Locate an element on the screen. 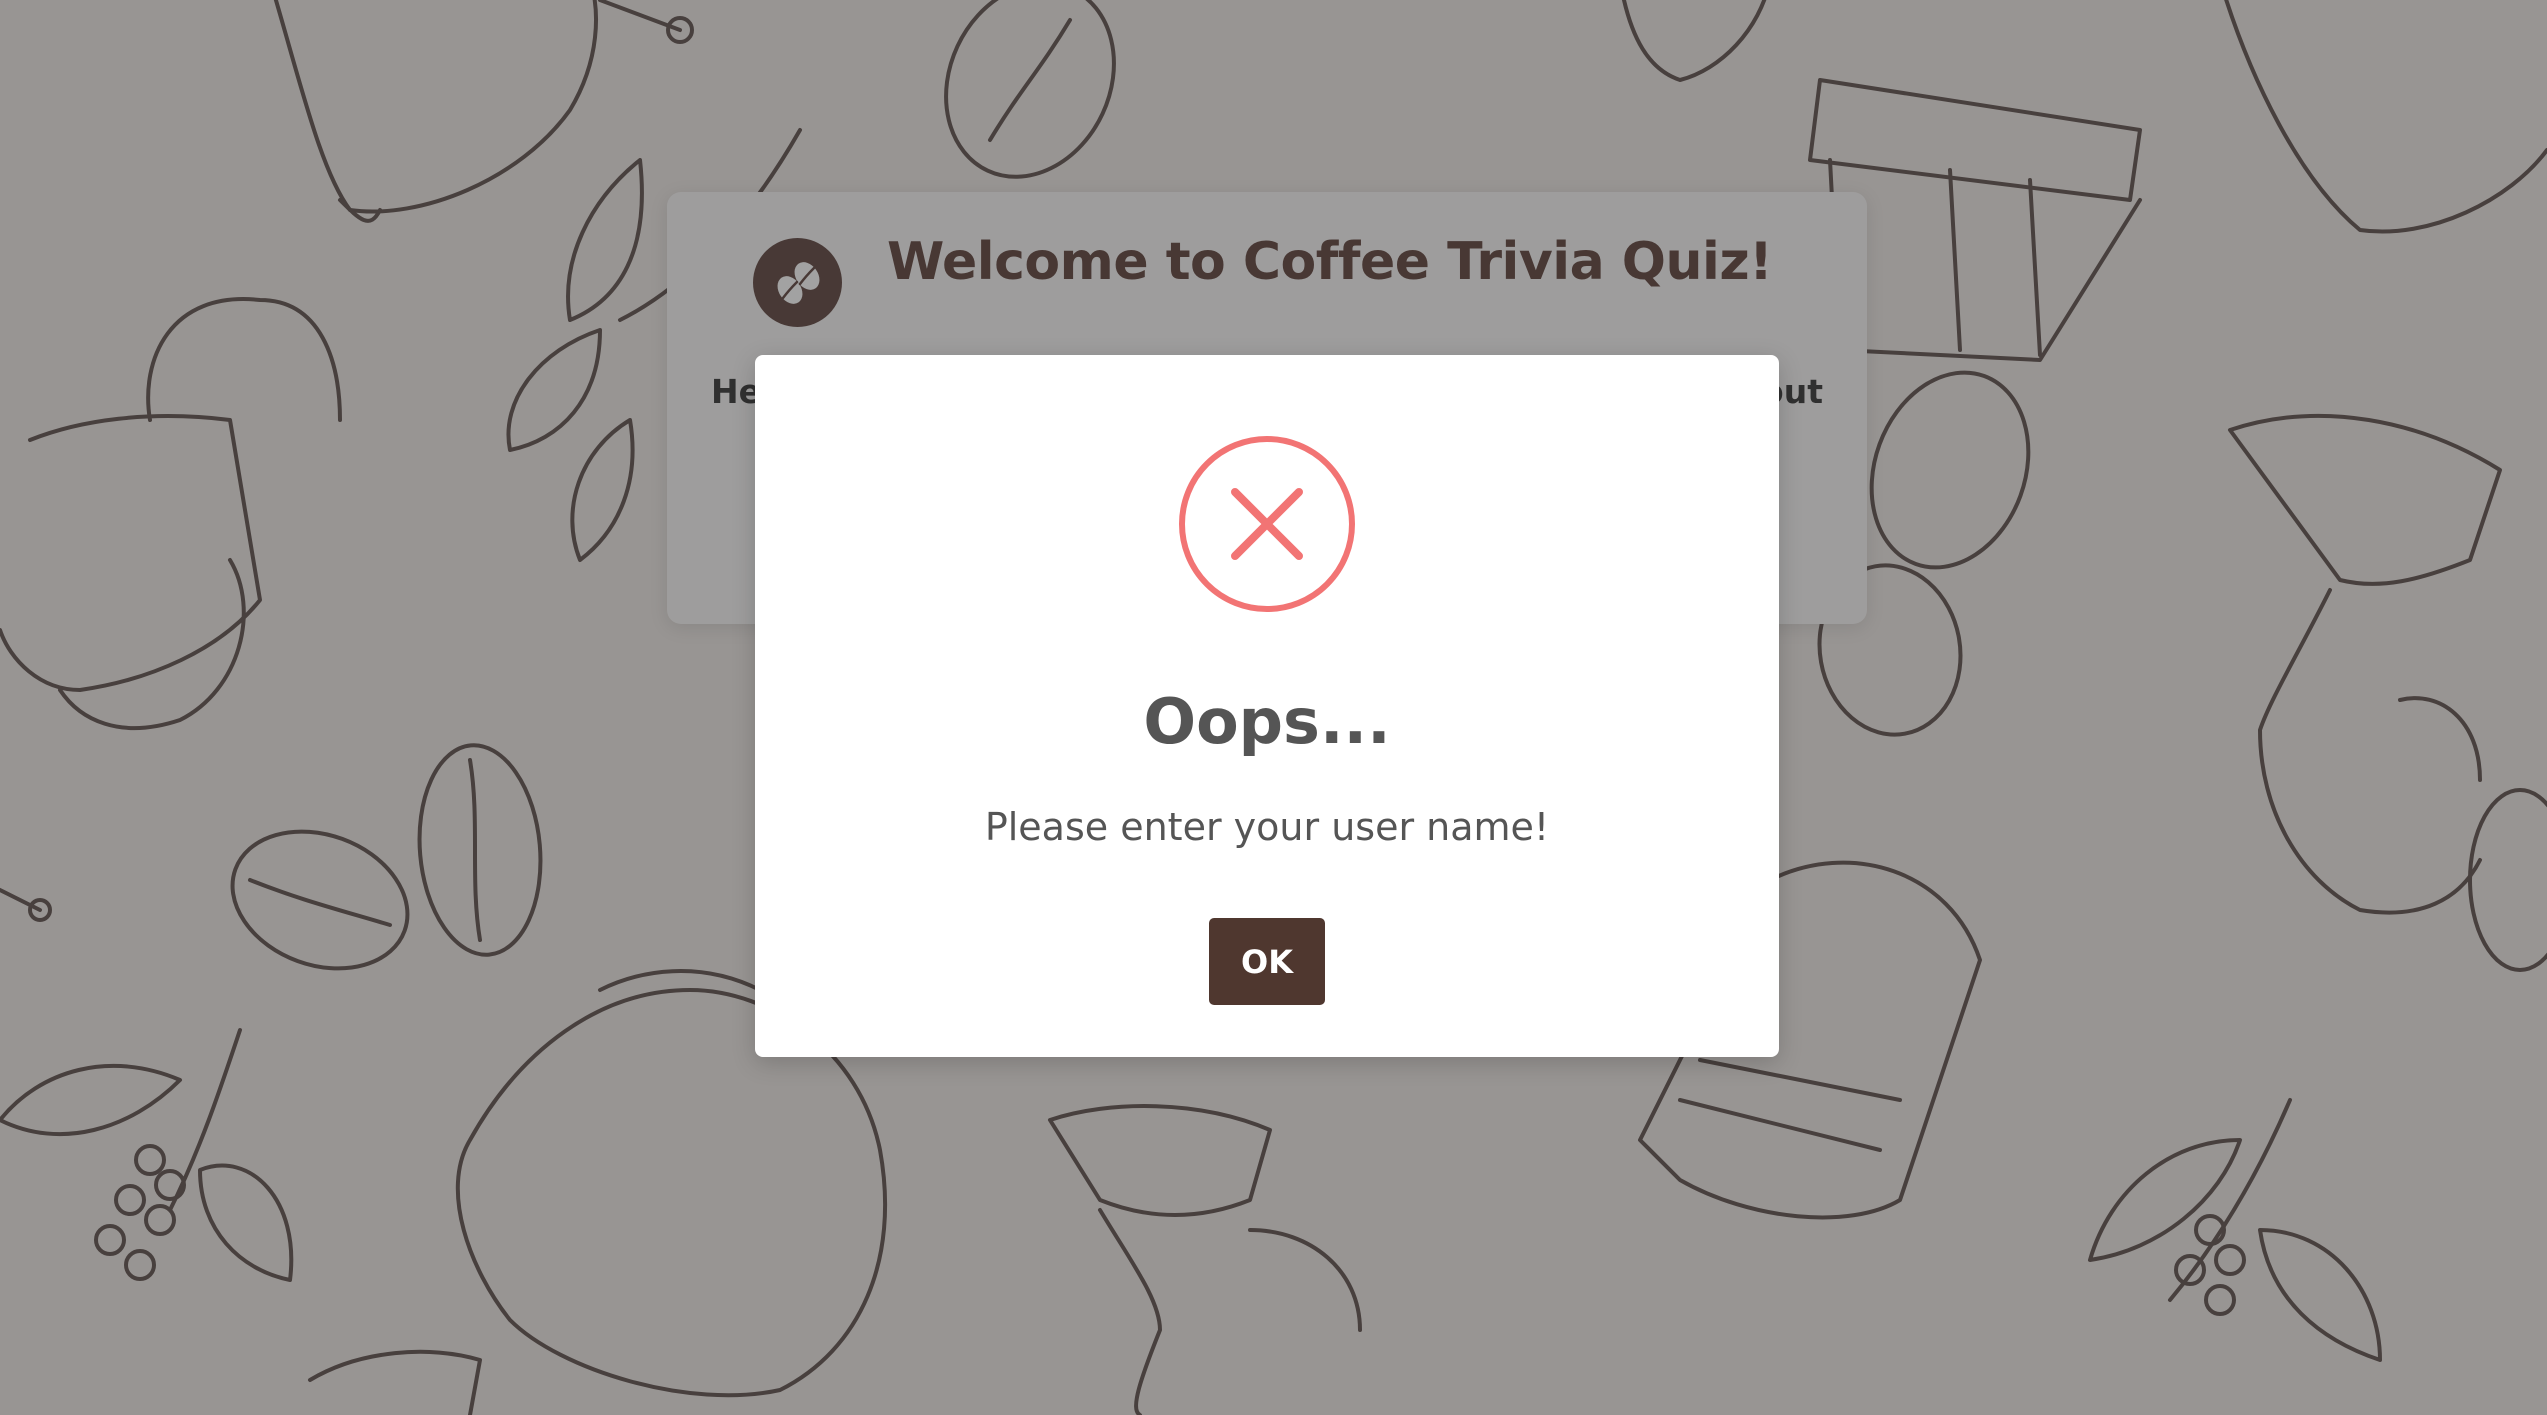 The image size is (2547, 1415). ok-button: OK is located at coordinates (1267, 961).